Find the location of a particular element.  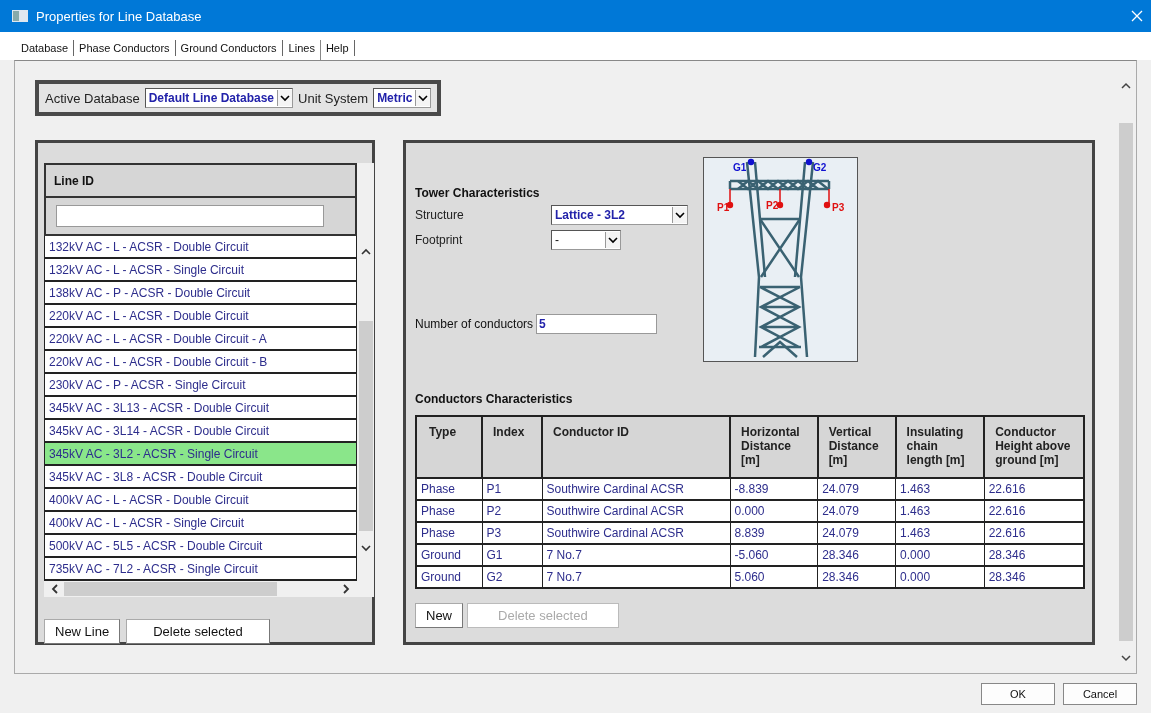

line-list-item: 132kV AC - L - ACSR - Single Circuit is located at coordinates (200, 270).